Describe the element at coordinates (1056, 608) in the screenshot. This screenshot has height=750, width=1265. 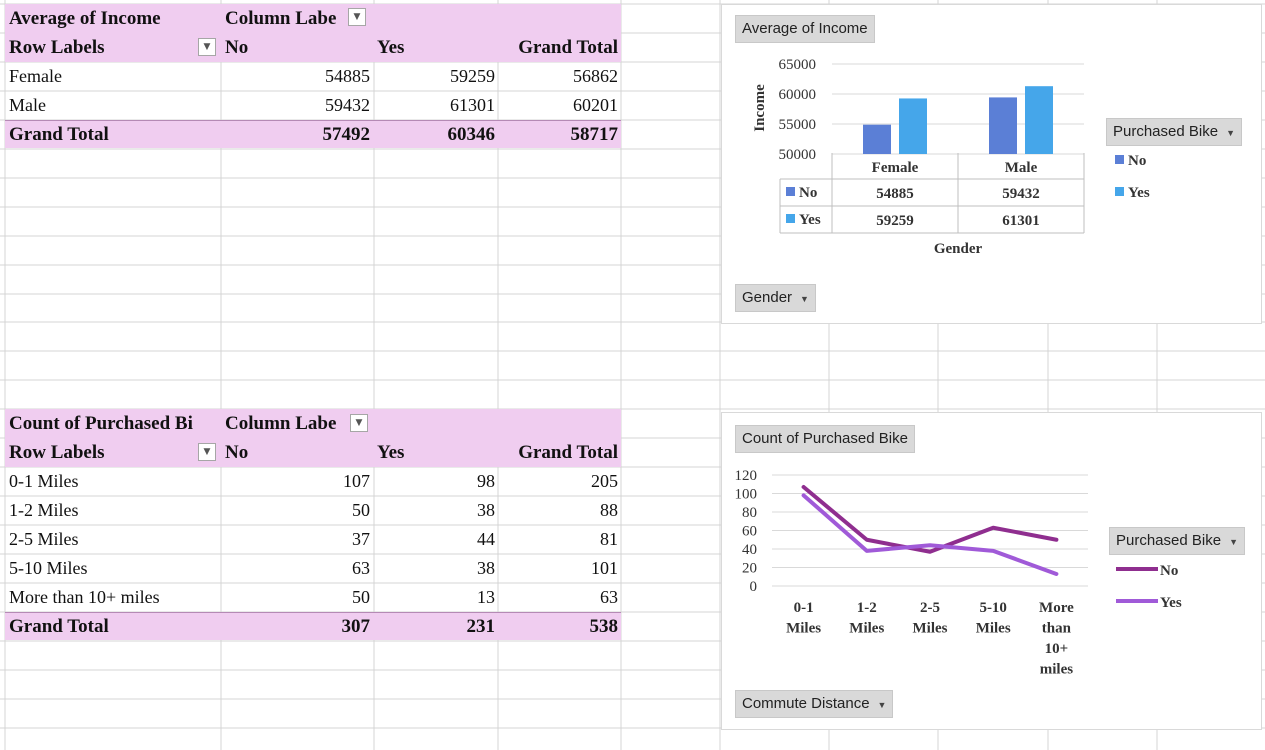
I see `x-tick-label: More` at that location.